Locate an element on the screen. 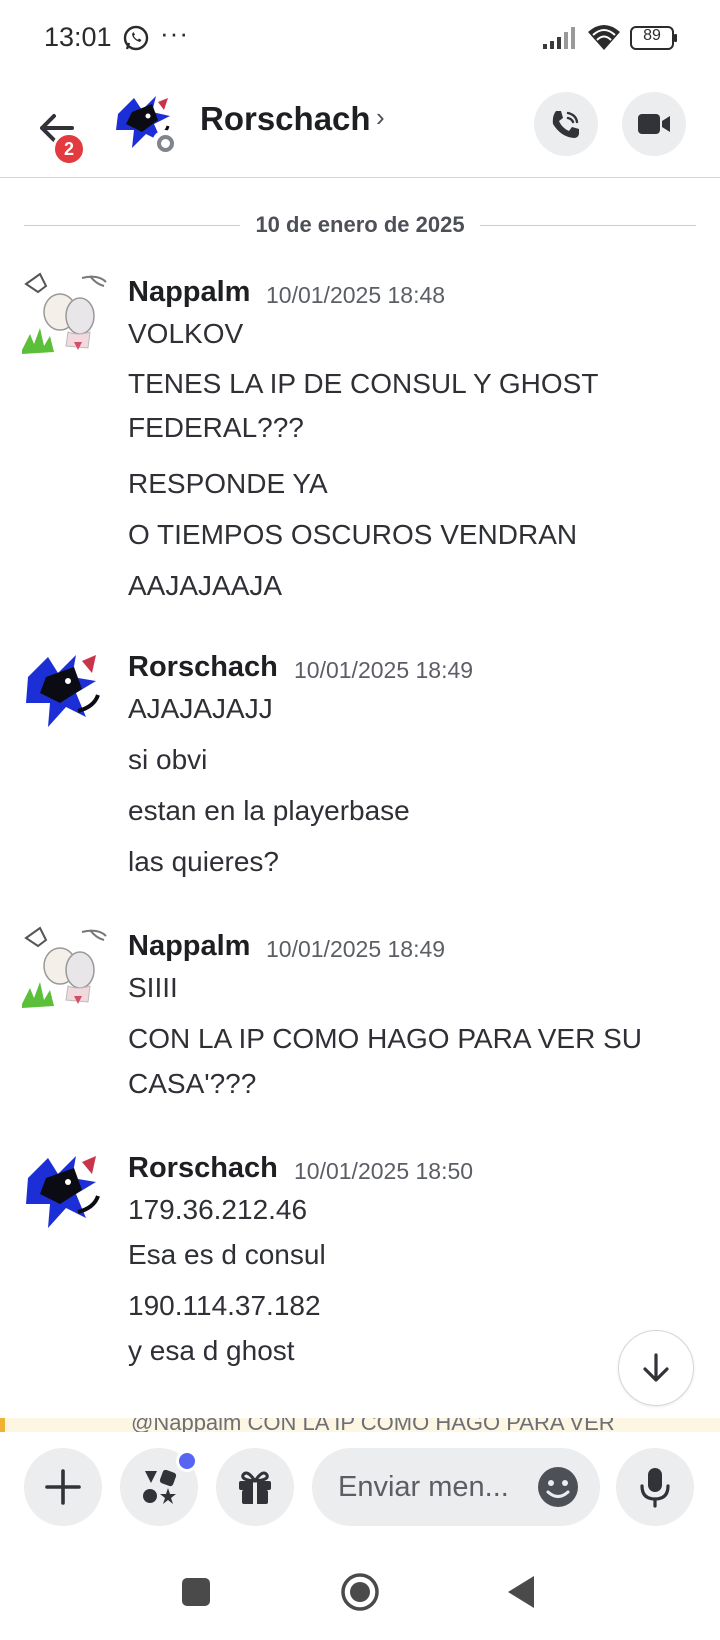  wifi-icon is located at coordinates (604, 37).